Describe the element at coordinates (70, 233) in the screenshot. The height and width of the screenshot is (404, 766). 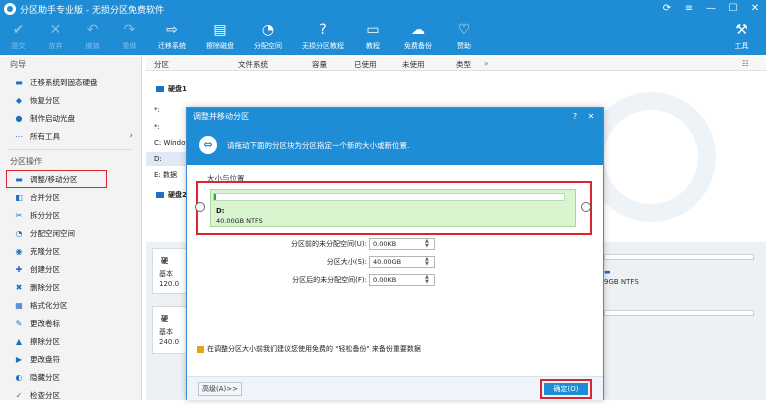
I see `sidebar-item-allocate-free: ◔ 分配空闲空间` at that location.